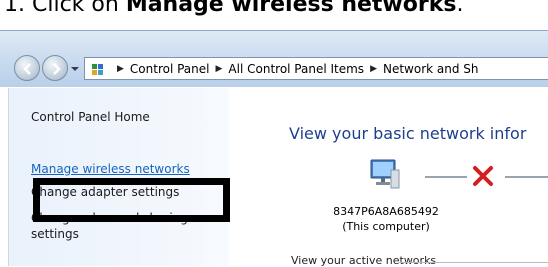  Describe the element at coordinates (296, 69) in the screenshot. I see `breadcrumb-all-items: All Control Panel Items` at that location.